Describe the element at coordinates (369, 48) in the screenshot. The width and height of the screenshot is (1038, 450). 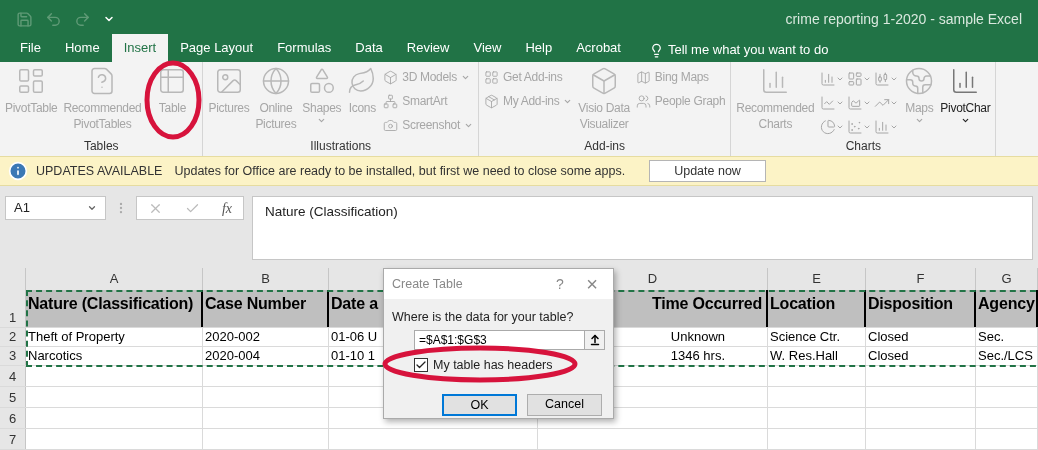
I see `ribbon-tab: Data` at that location.